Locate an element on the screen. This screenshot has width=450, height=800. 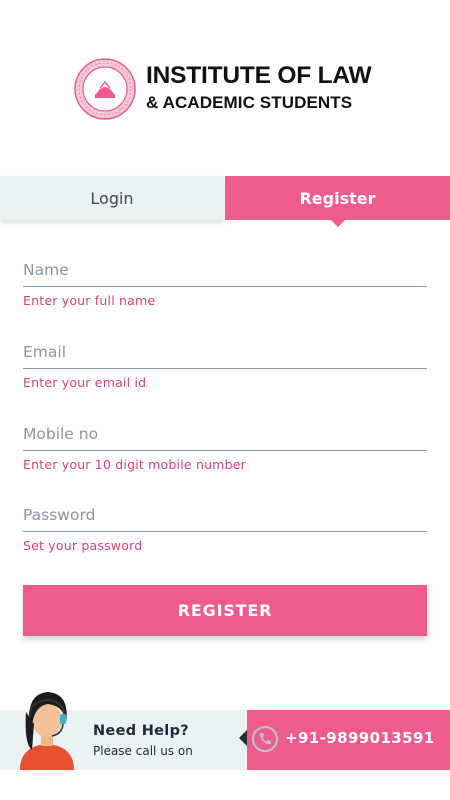
phone-number-link: +91-9899013591 is located at coordinates (360, 738).